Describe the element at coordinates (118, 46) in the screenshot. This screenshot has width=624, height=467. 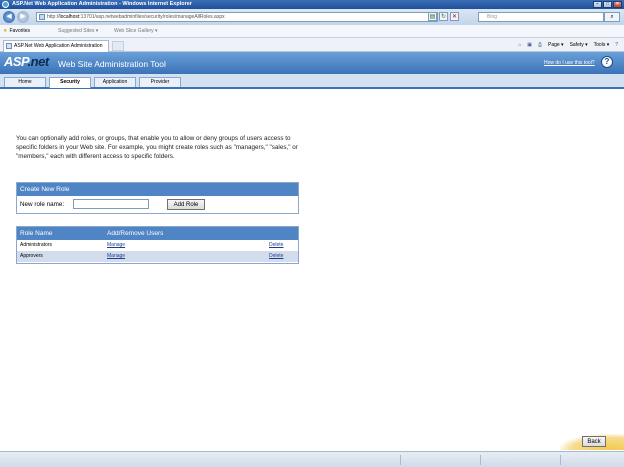
I see `new-tab-button` at that location.